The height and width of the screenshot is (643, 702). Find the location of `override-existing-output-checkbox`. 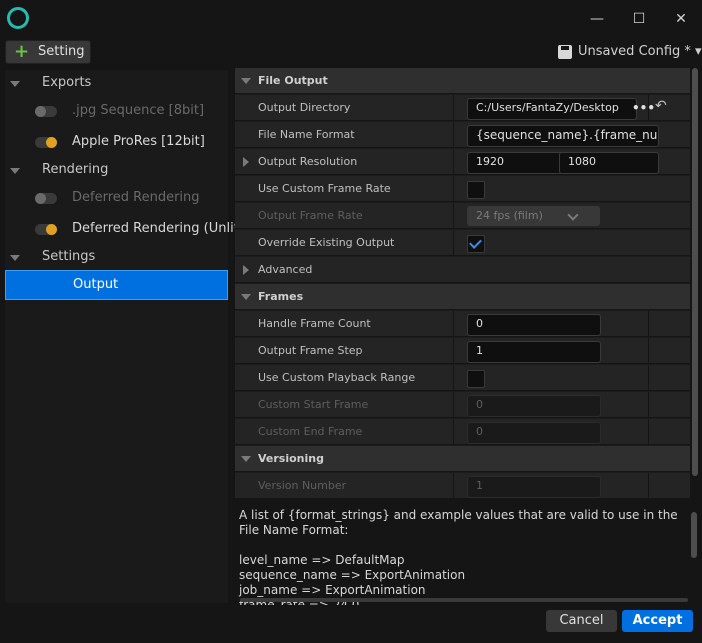

override-existing-output-checkbox is located at coordinates (476, 244).